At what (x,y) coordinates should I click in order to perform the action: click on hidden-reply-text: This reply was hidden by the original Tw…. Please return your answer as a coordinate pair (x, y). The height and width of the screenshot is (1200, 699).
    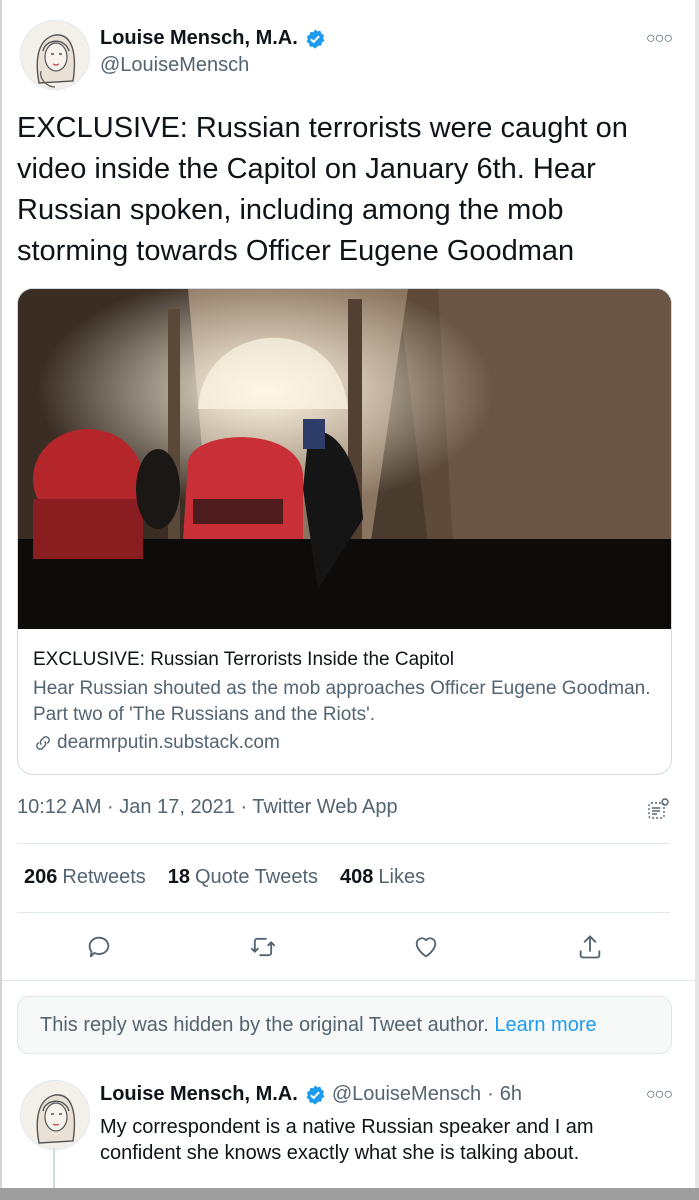
    Looking at the image, I should click on (264, 1025).